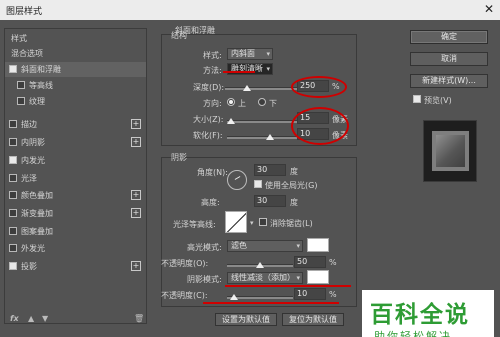  What do you see at coordinates (262, 121) in the screenshot?
I see `size-slider` at bounding box center [262, 121].